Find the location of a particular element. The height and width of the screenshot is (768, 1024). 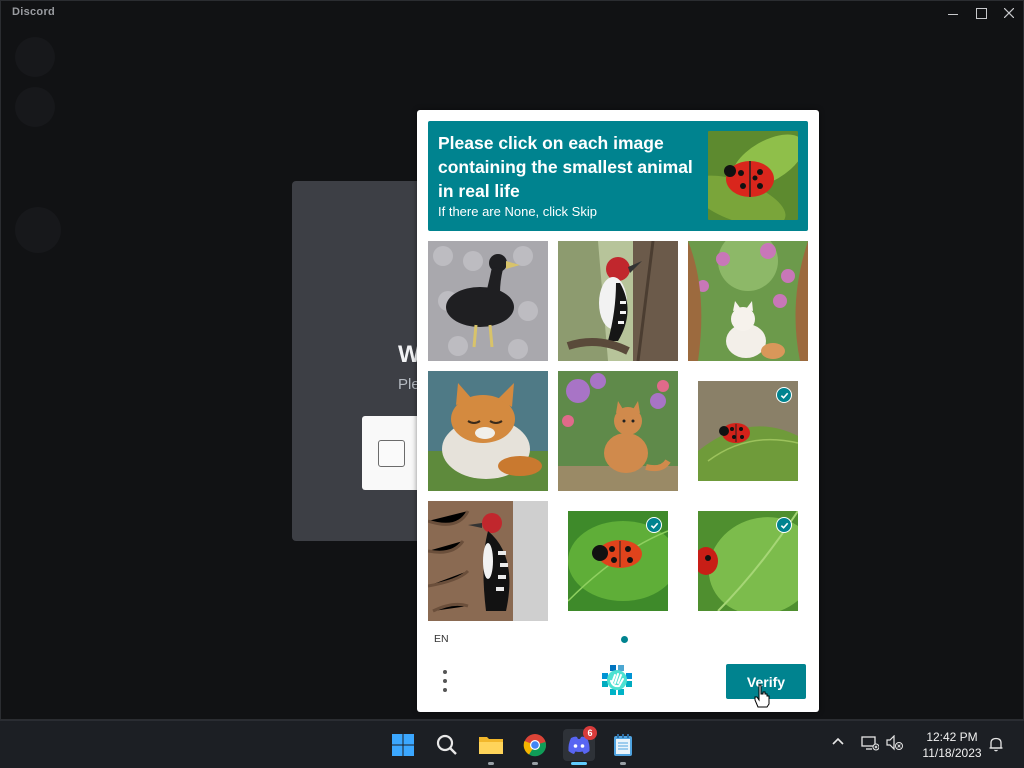

minimize-icon is located at coordinates (953, 14).